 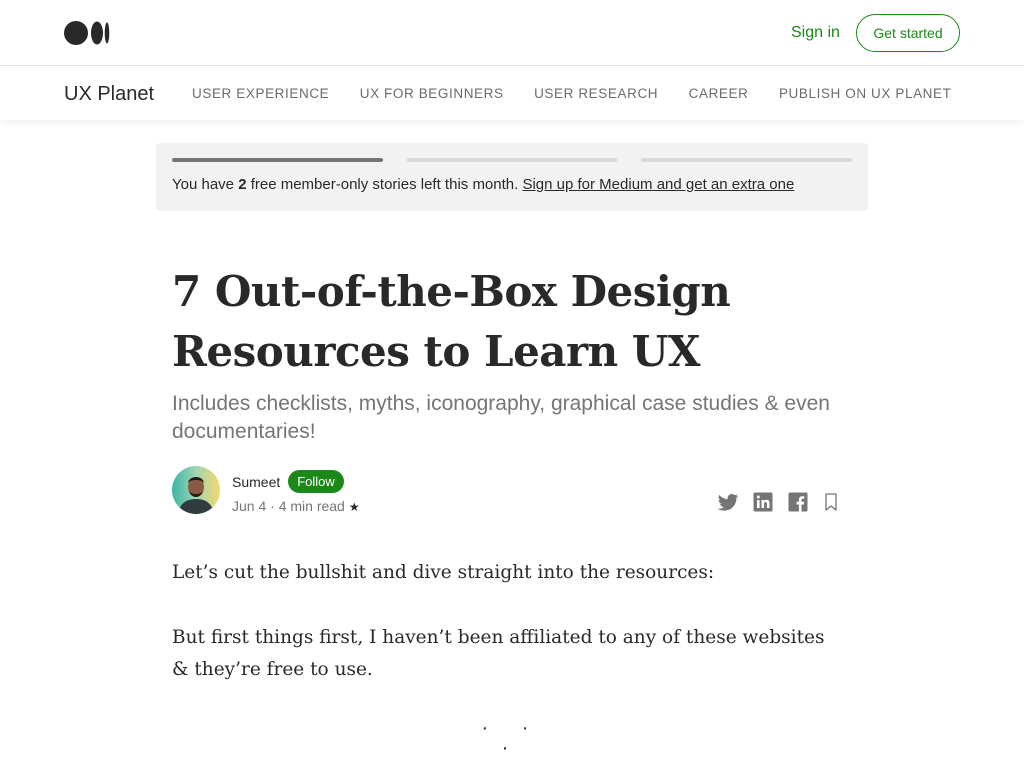 What do you see at coordinates (798, 502) in the screenshot?
I see `facebook-icon` at bounding box center [798, 502].